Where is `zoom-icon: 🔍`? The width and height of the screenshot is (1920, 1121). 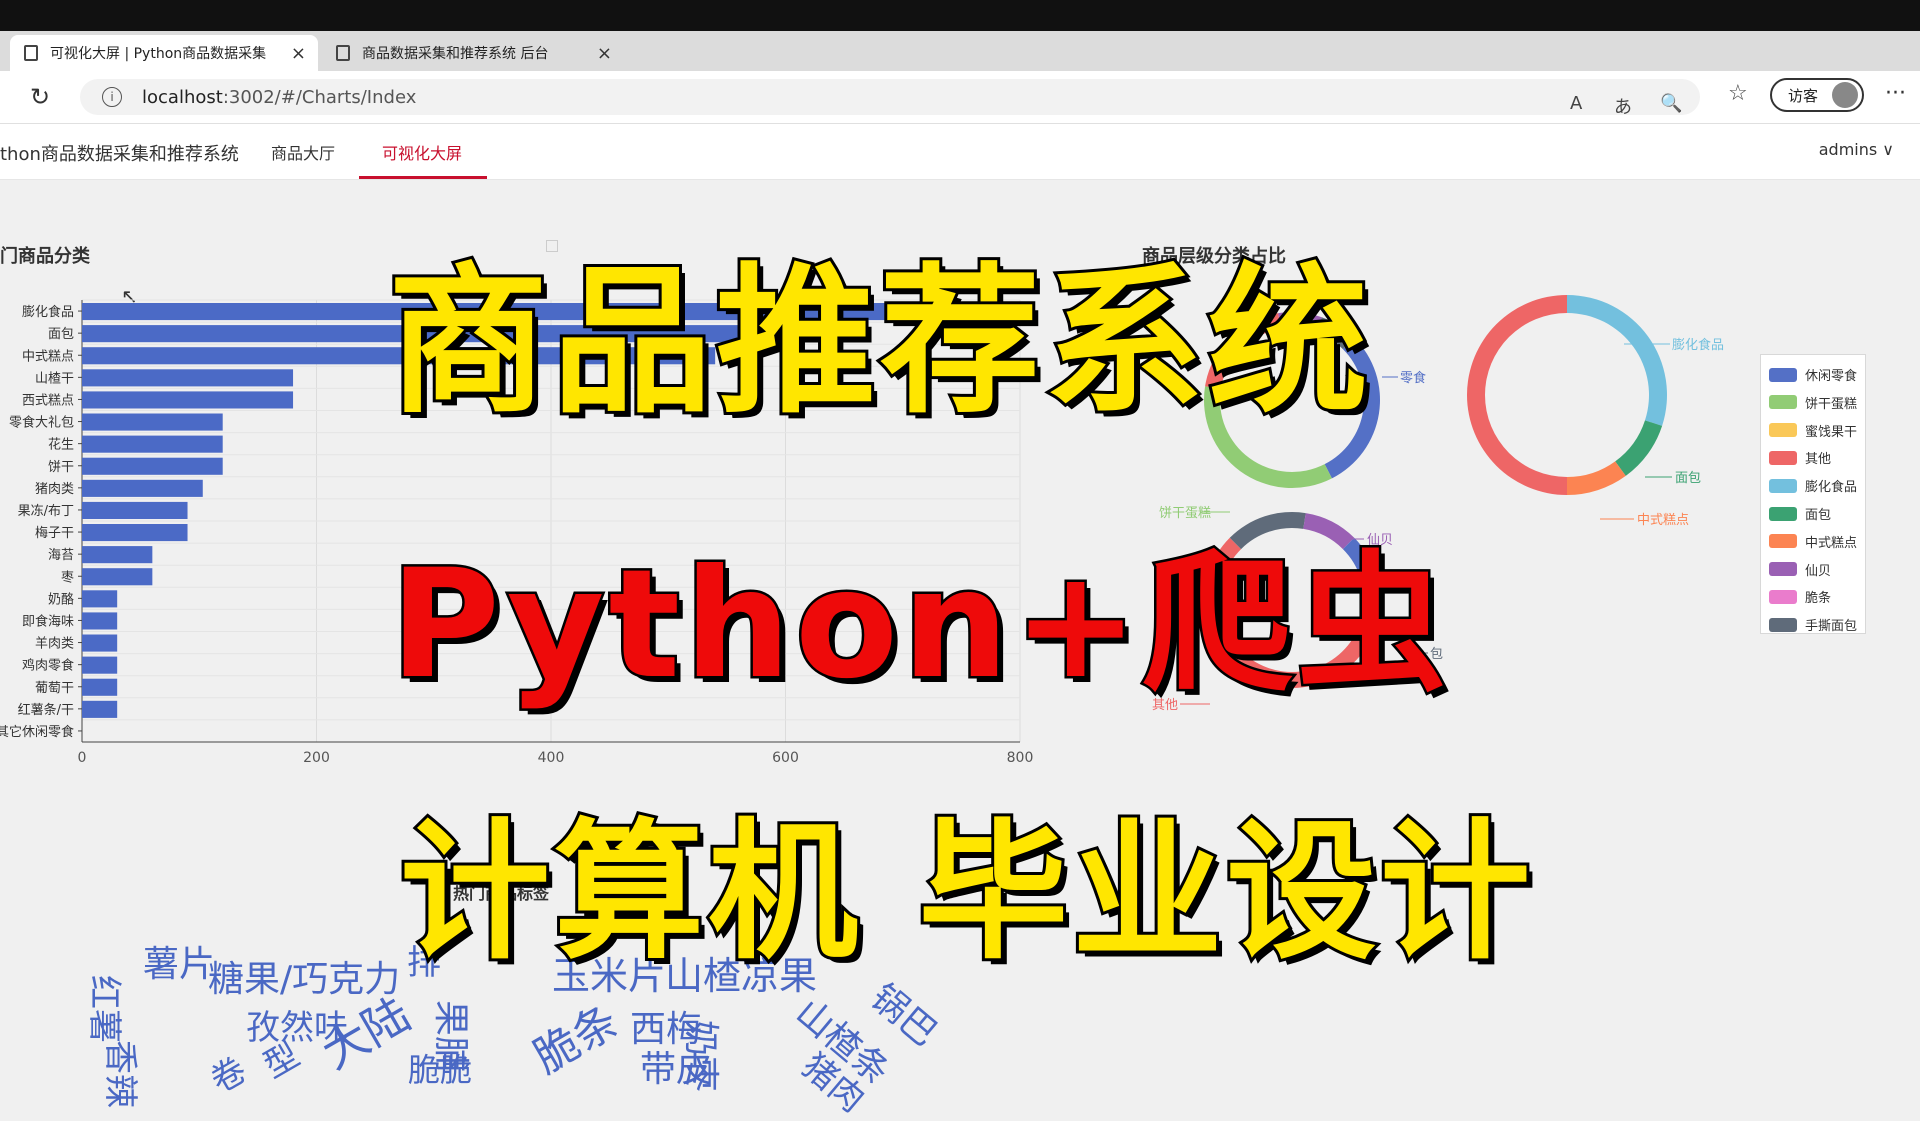 zoom-icon: 🔍 is located at coordinates (1671, 103).